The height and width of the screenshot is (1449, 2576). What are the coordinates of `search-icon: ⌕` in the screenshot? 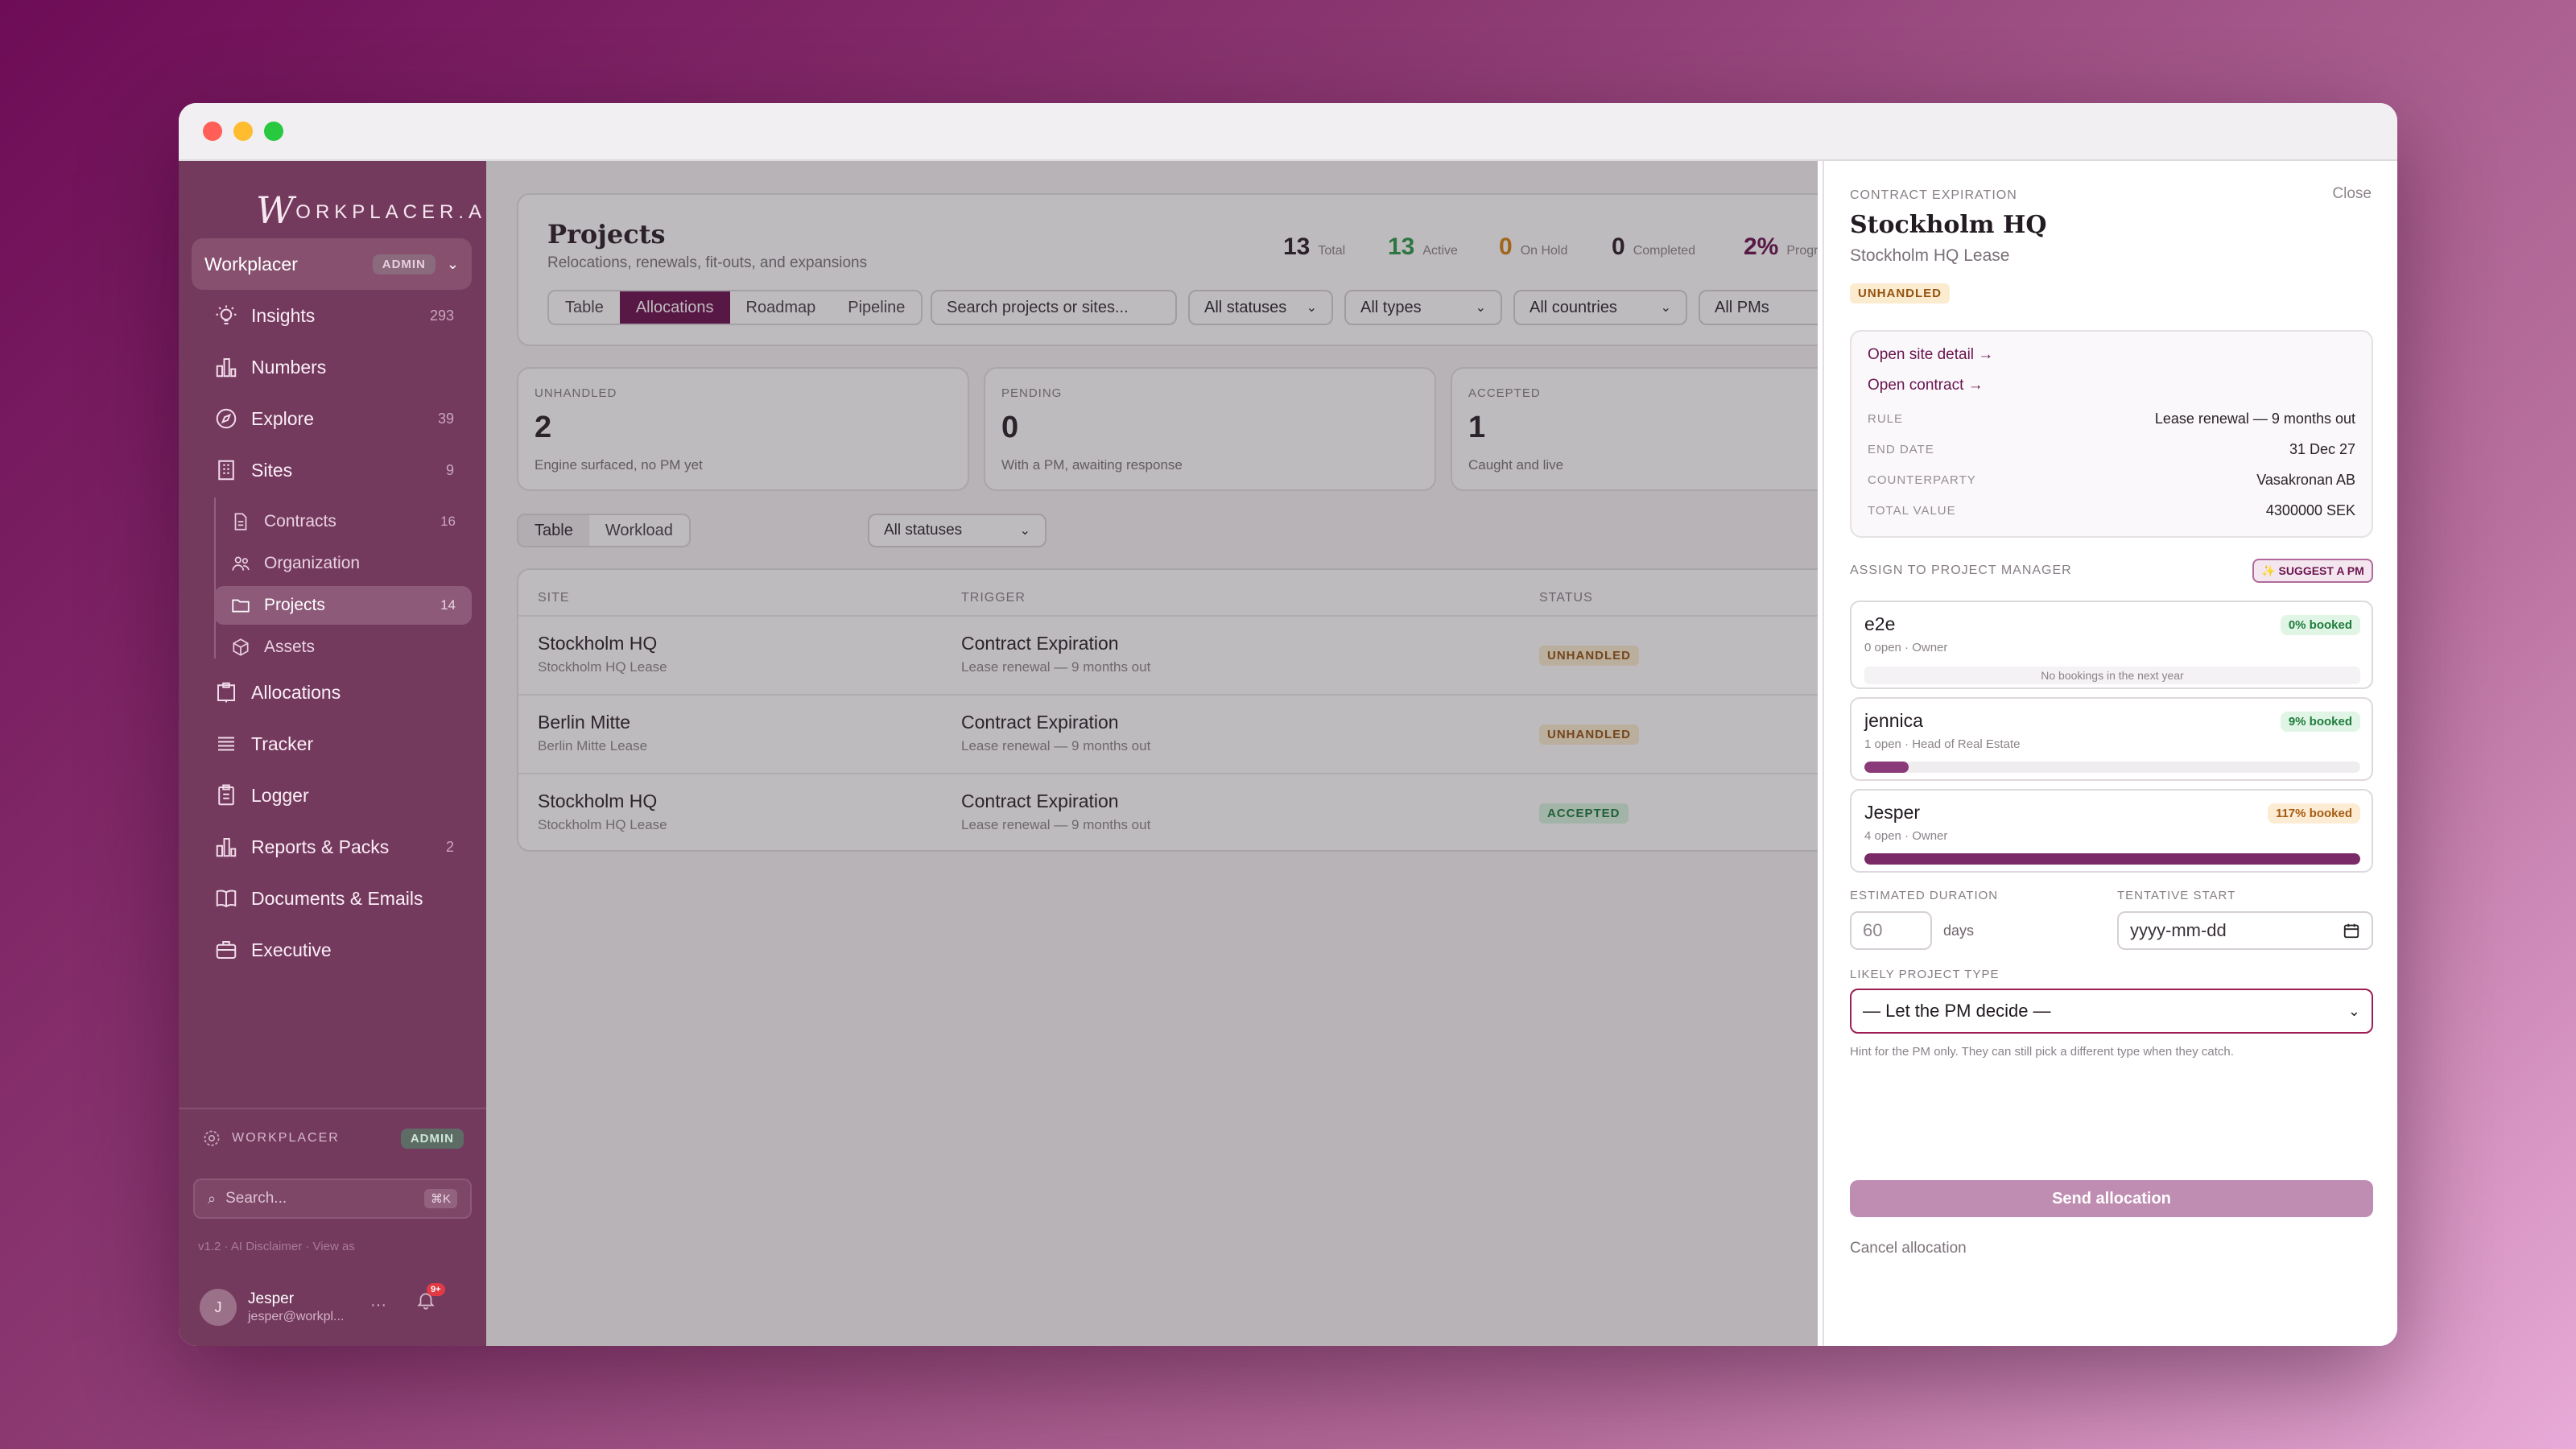 It's located at (212, 1198).